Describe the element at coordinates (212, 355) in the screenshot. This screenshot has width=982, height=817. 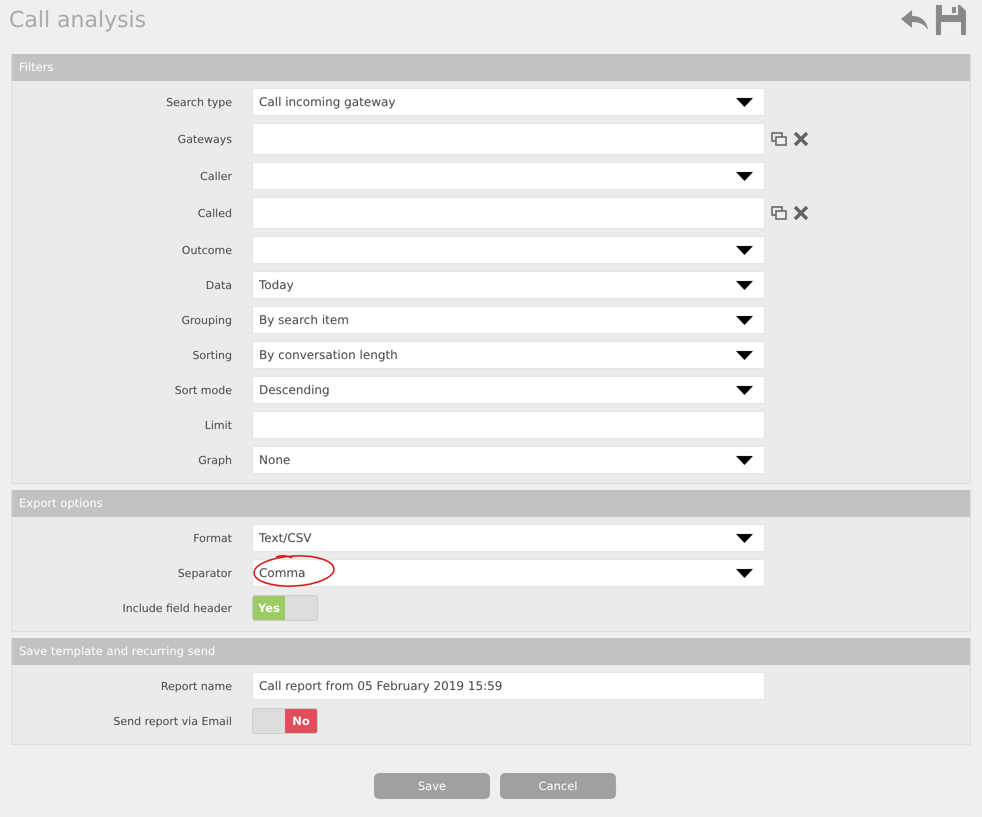
I see `field-label: Sorting` at that location.